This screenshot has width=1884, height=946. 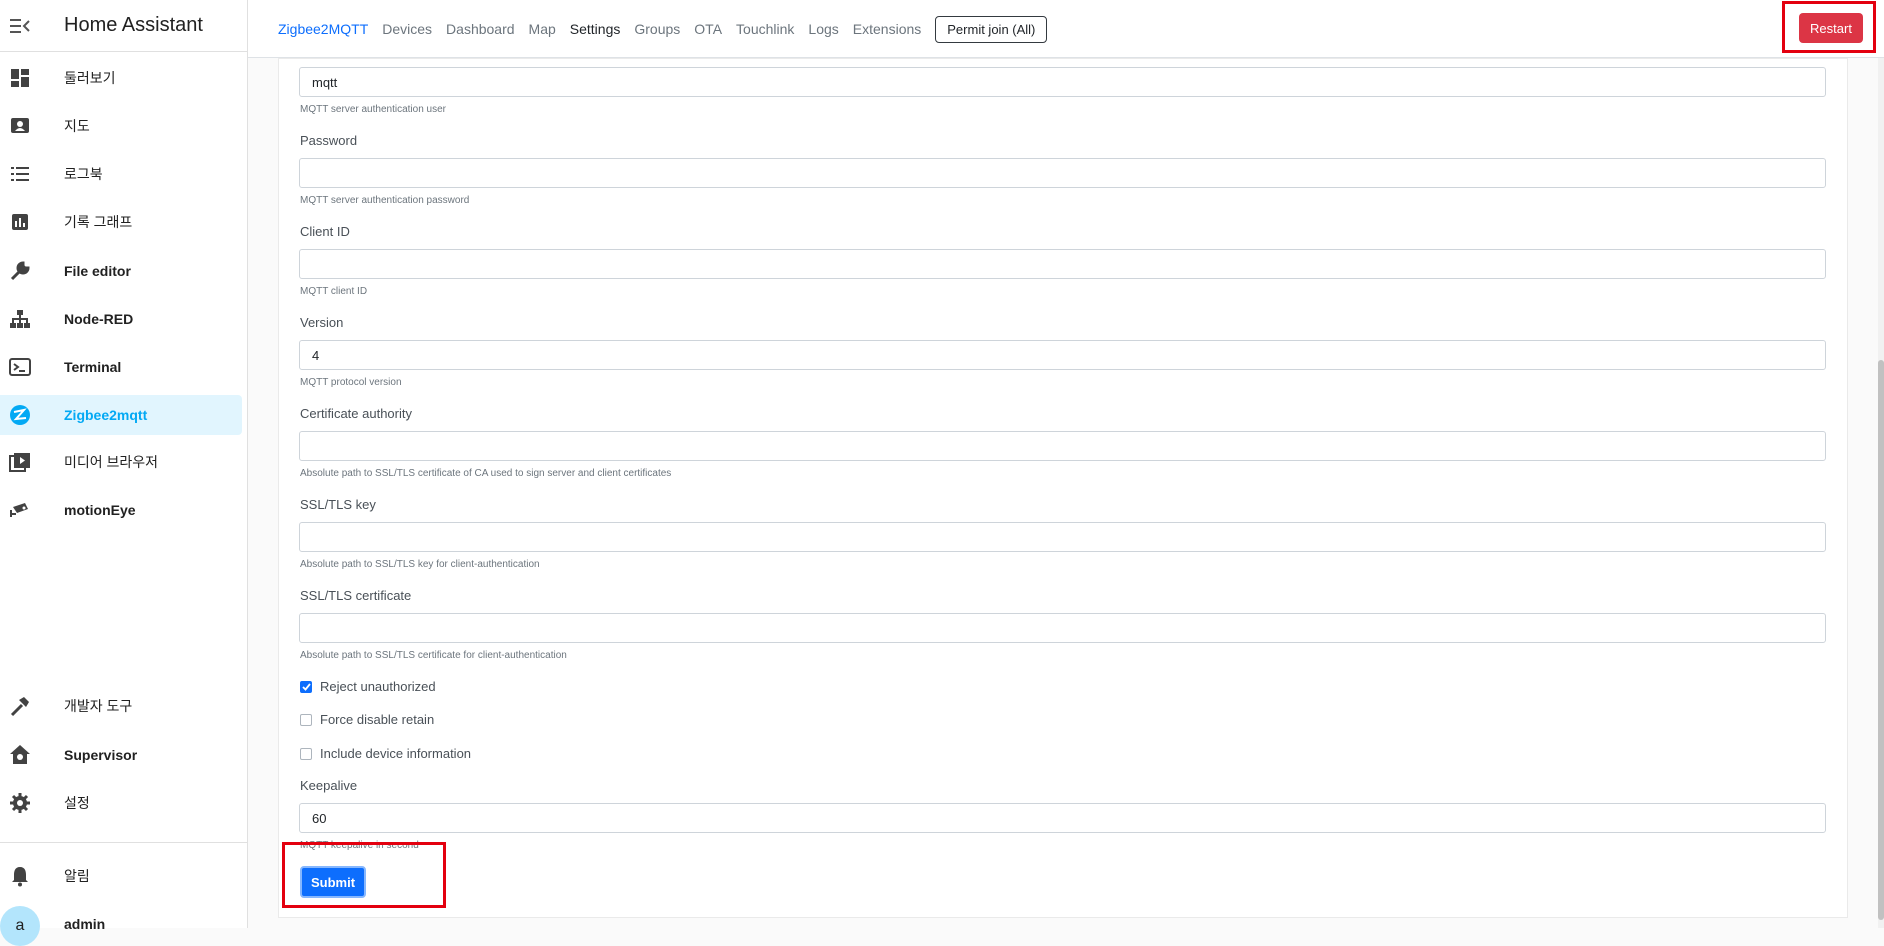 What do you see at coordinates (20, 755) in the screenshot?
I see `home-assistant-icon` at bounding box center [20, 755].